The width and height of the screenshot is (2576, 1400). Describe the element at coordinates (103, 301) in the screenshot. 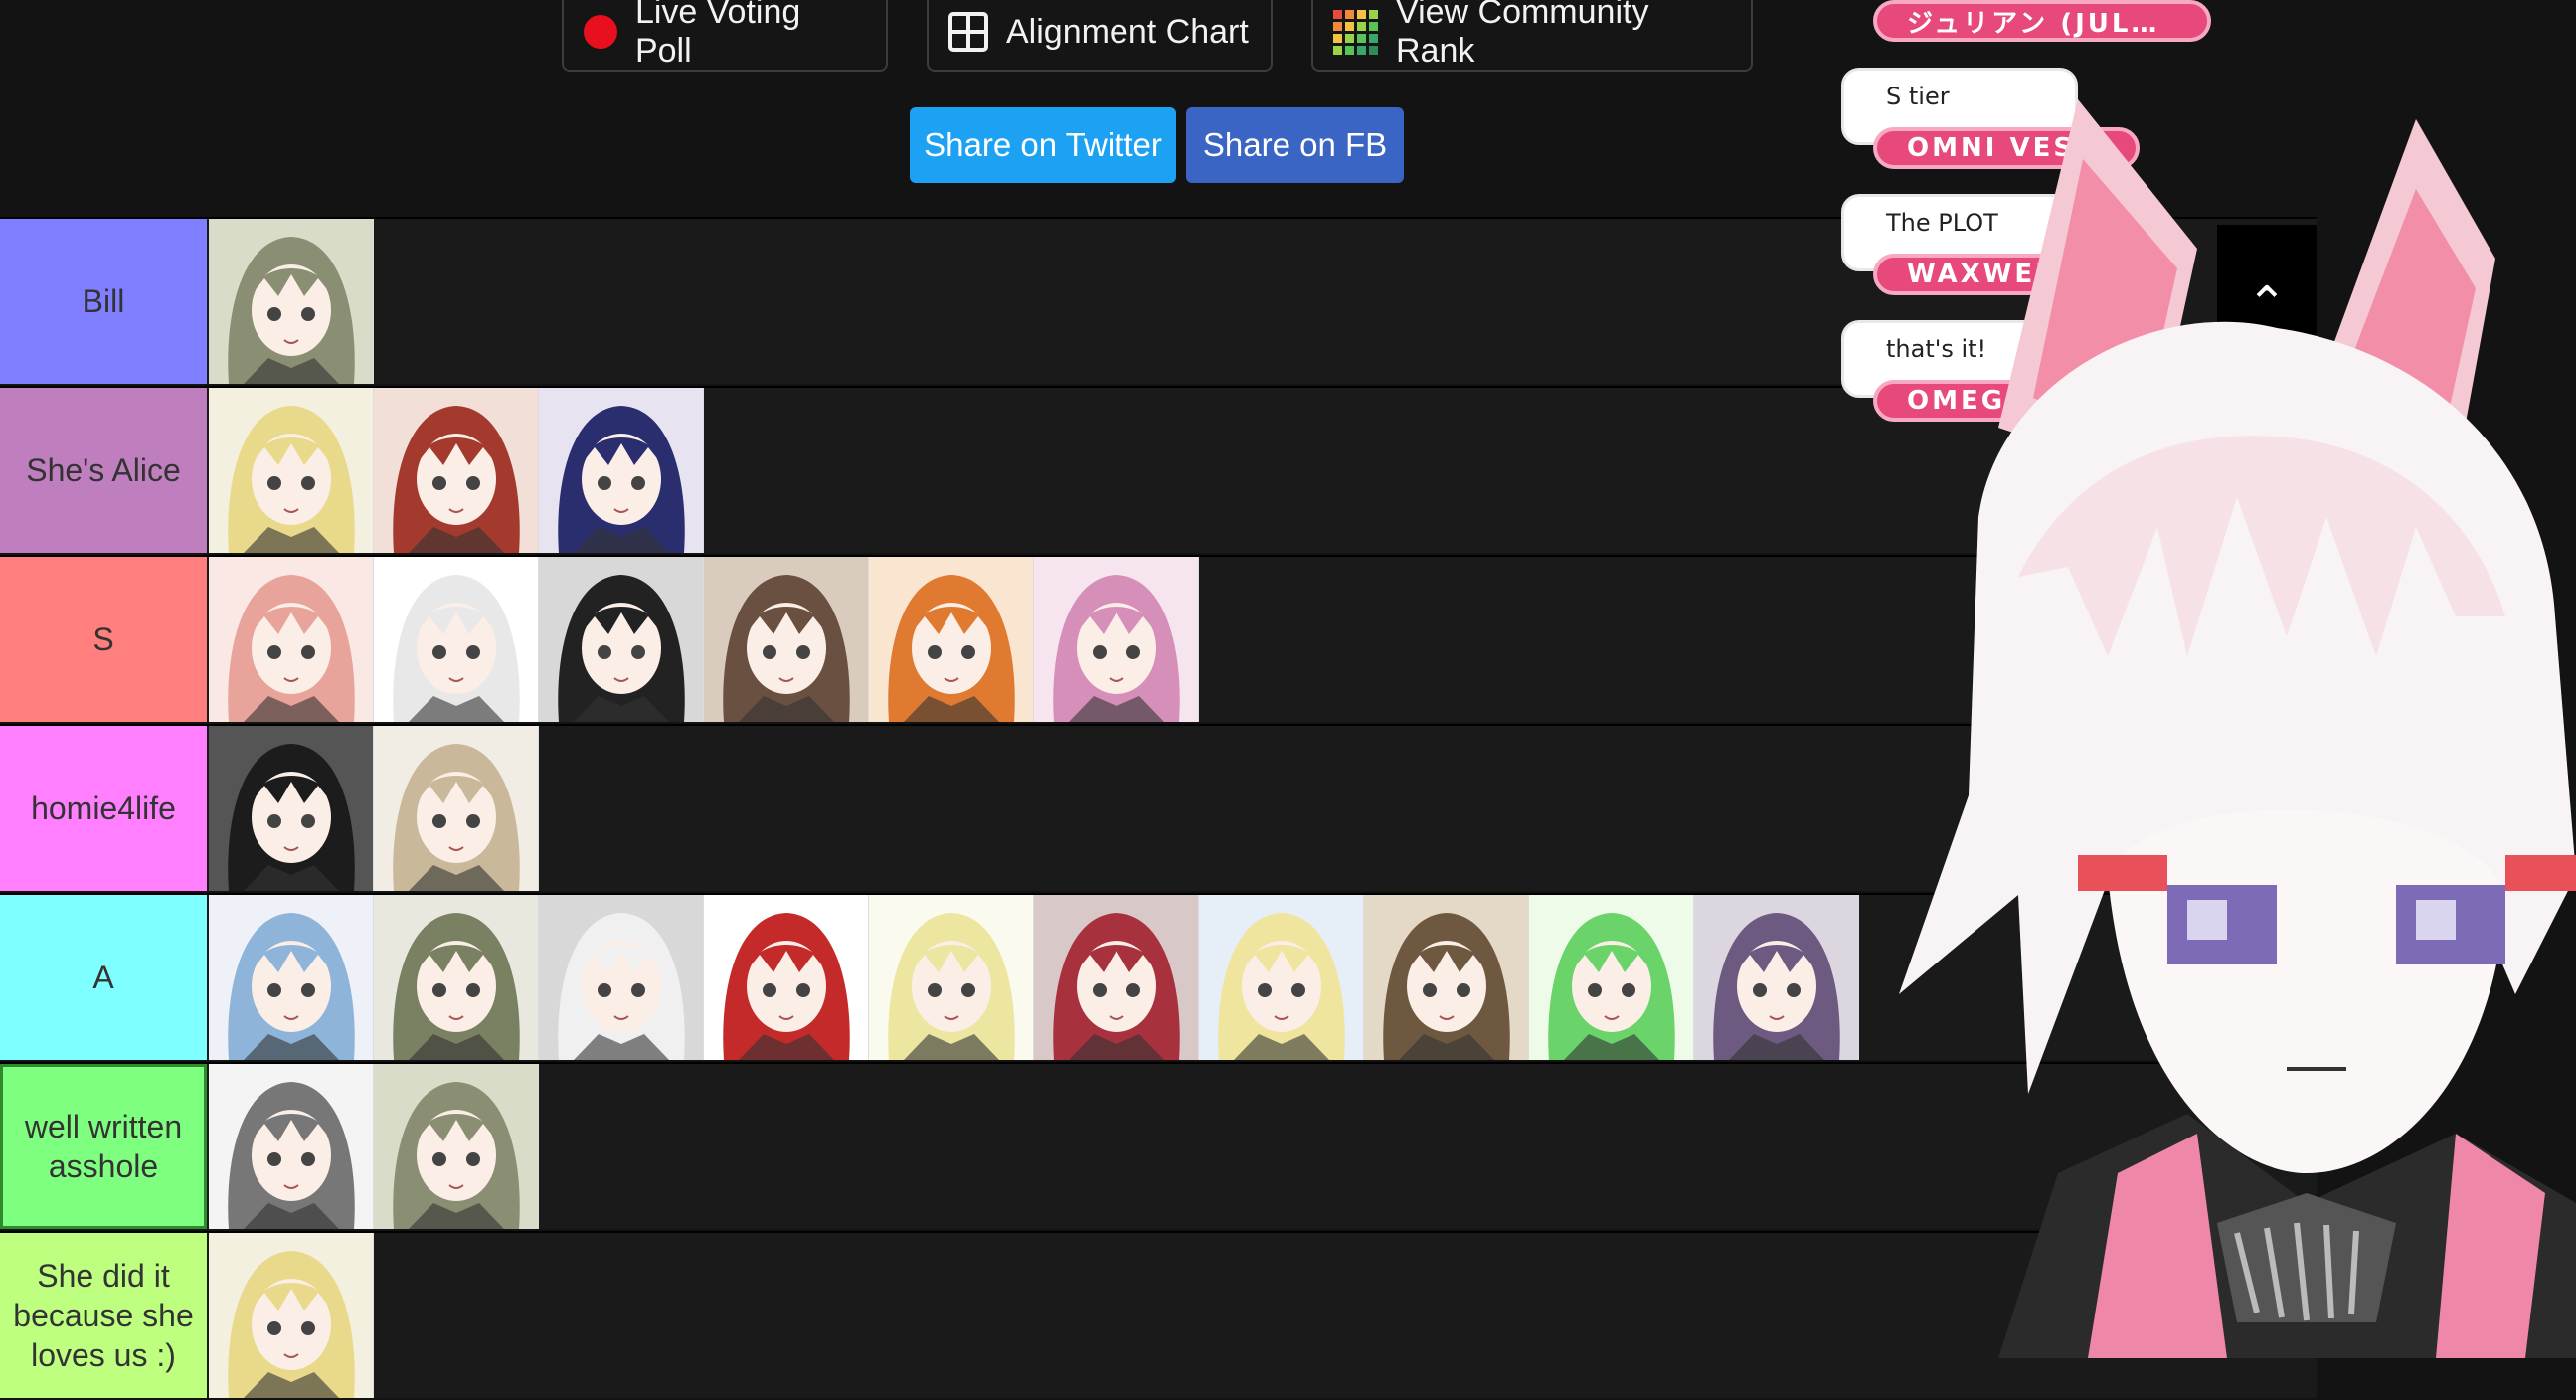

I see `tier-label: Bill` at that location.